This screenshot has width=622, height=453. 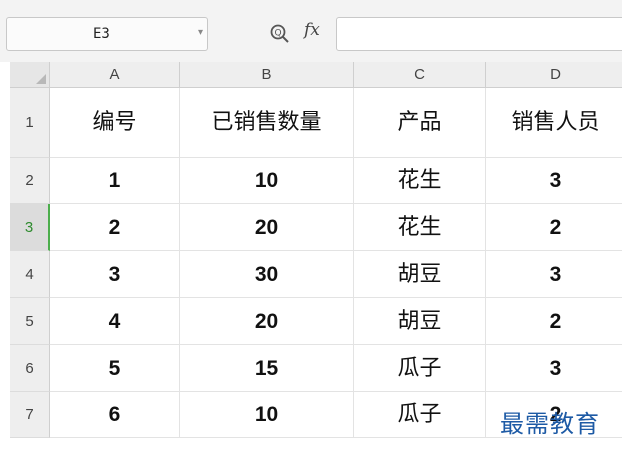 What do you see at coordinates (115, 274) in the screenshot?
I see `cell-a4: 3` at bounding box center [115, 274].